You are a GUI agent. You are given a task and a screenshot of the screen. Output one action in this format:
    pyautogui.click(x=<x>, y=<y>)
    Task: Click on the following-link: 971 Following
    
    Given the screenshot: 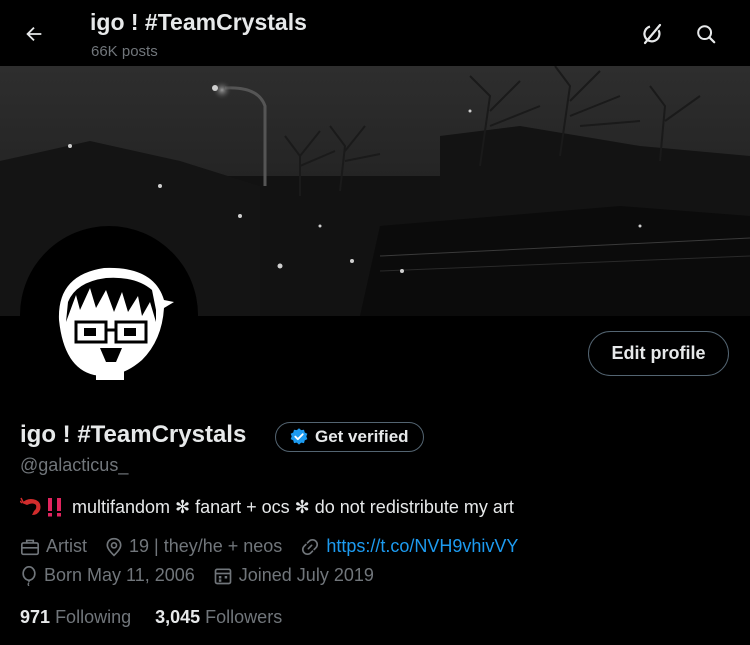 What is the action you would take?
    pyautogui.click(x=75, y=617)
    